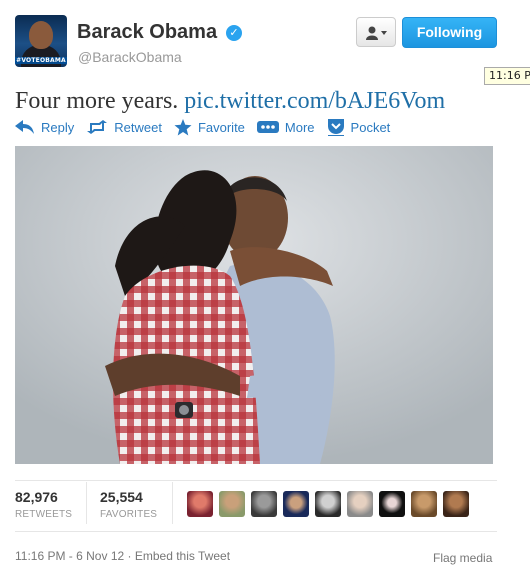 Image resolution: width=530 pixels, height=580 pixels. I want to click on retweet-label: Retweet, so click(138, 127).